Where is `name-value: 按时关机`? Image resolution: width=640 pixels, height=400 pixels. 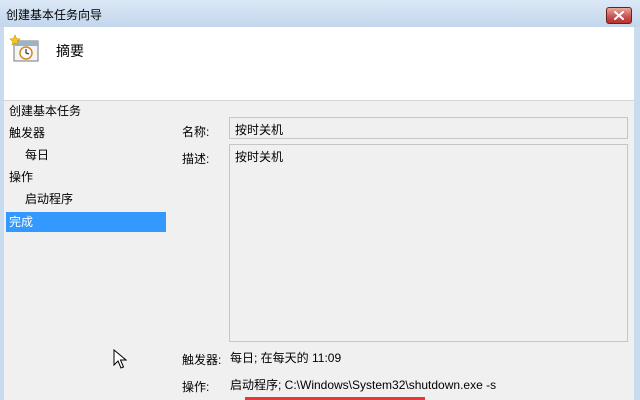 name-value: 按时关机 is located at coordinates (259, 130).